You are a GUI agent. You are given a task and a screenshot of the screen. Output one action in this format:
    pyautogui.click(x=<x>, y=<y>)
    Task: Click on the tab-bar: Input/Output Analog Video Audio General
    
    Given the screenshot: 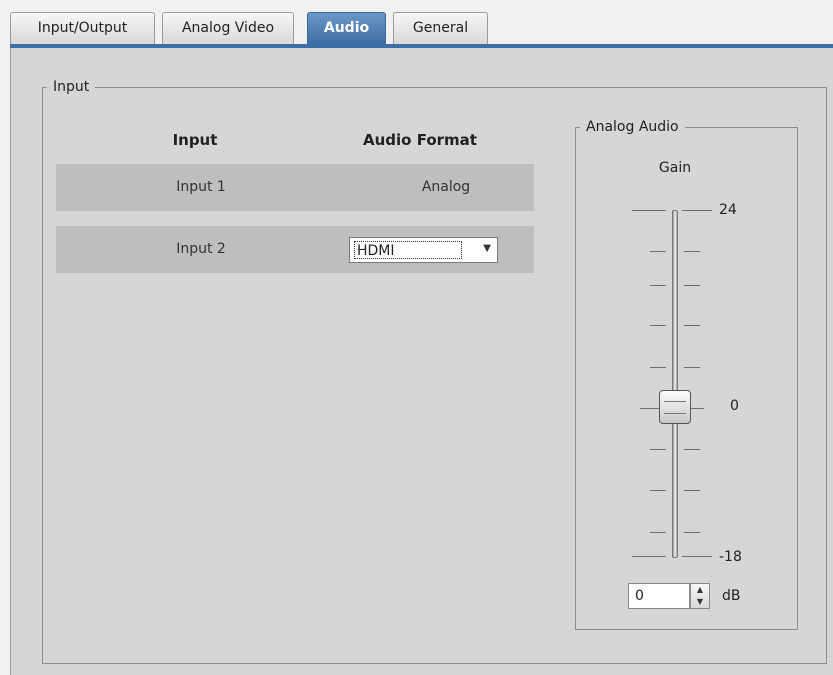 What is the action you would take?
    pyautogui.click(x=416, y=25)
    